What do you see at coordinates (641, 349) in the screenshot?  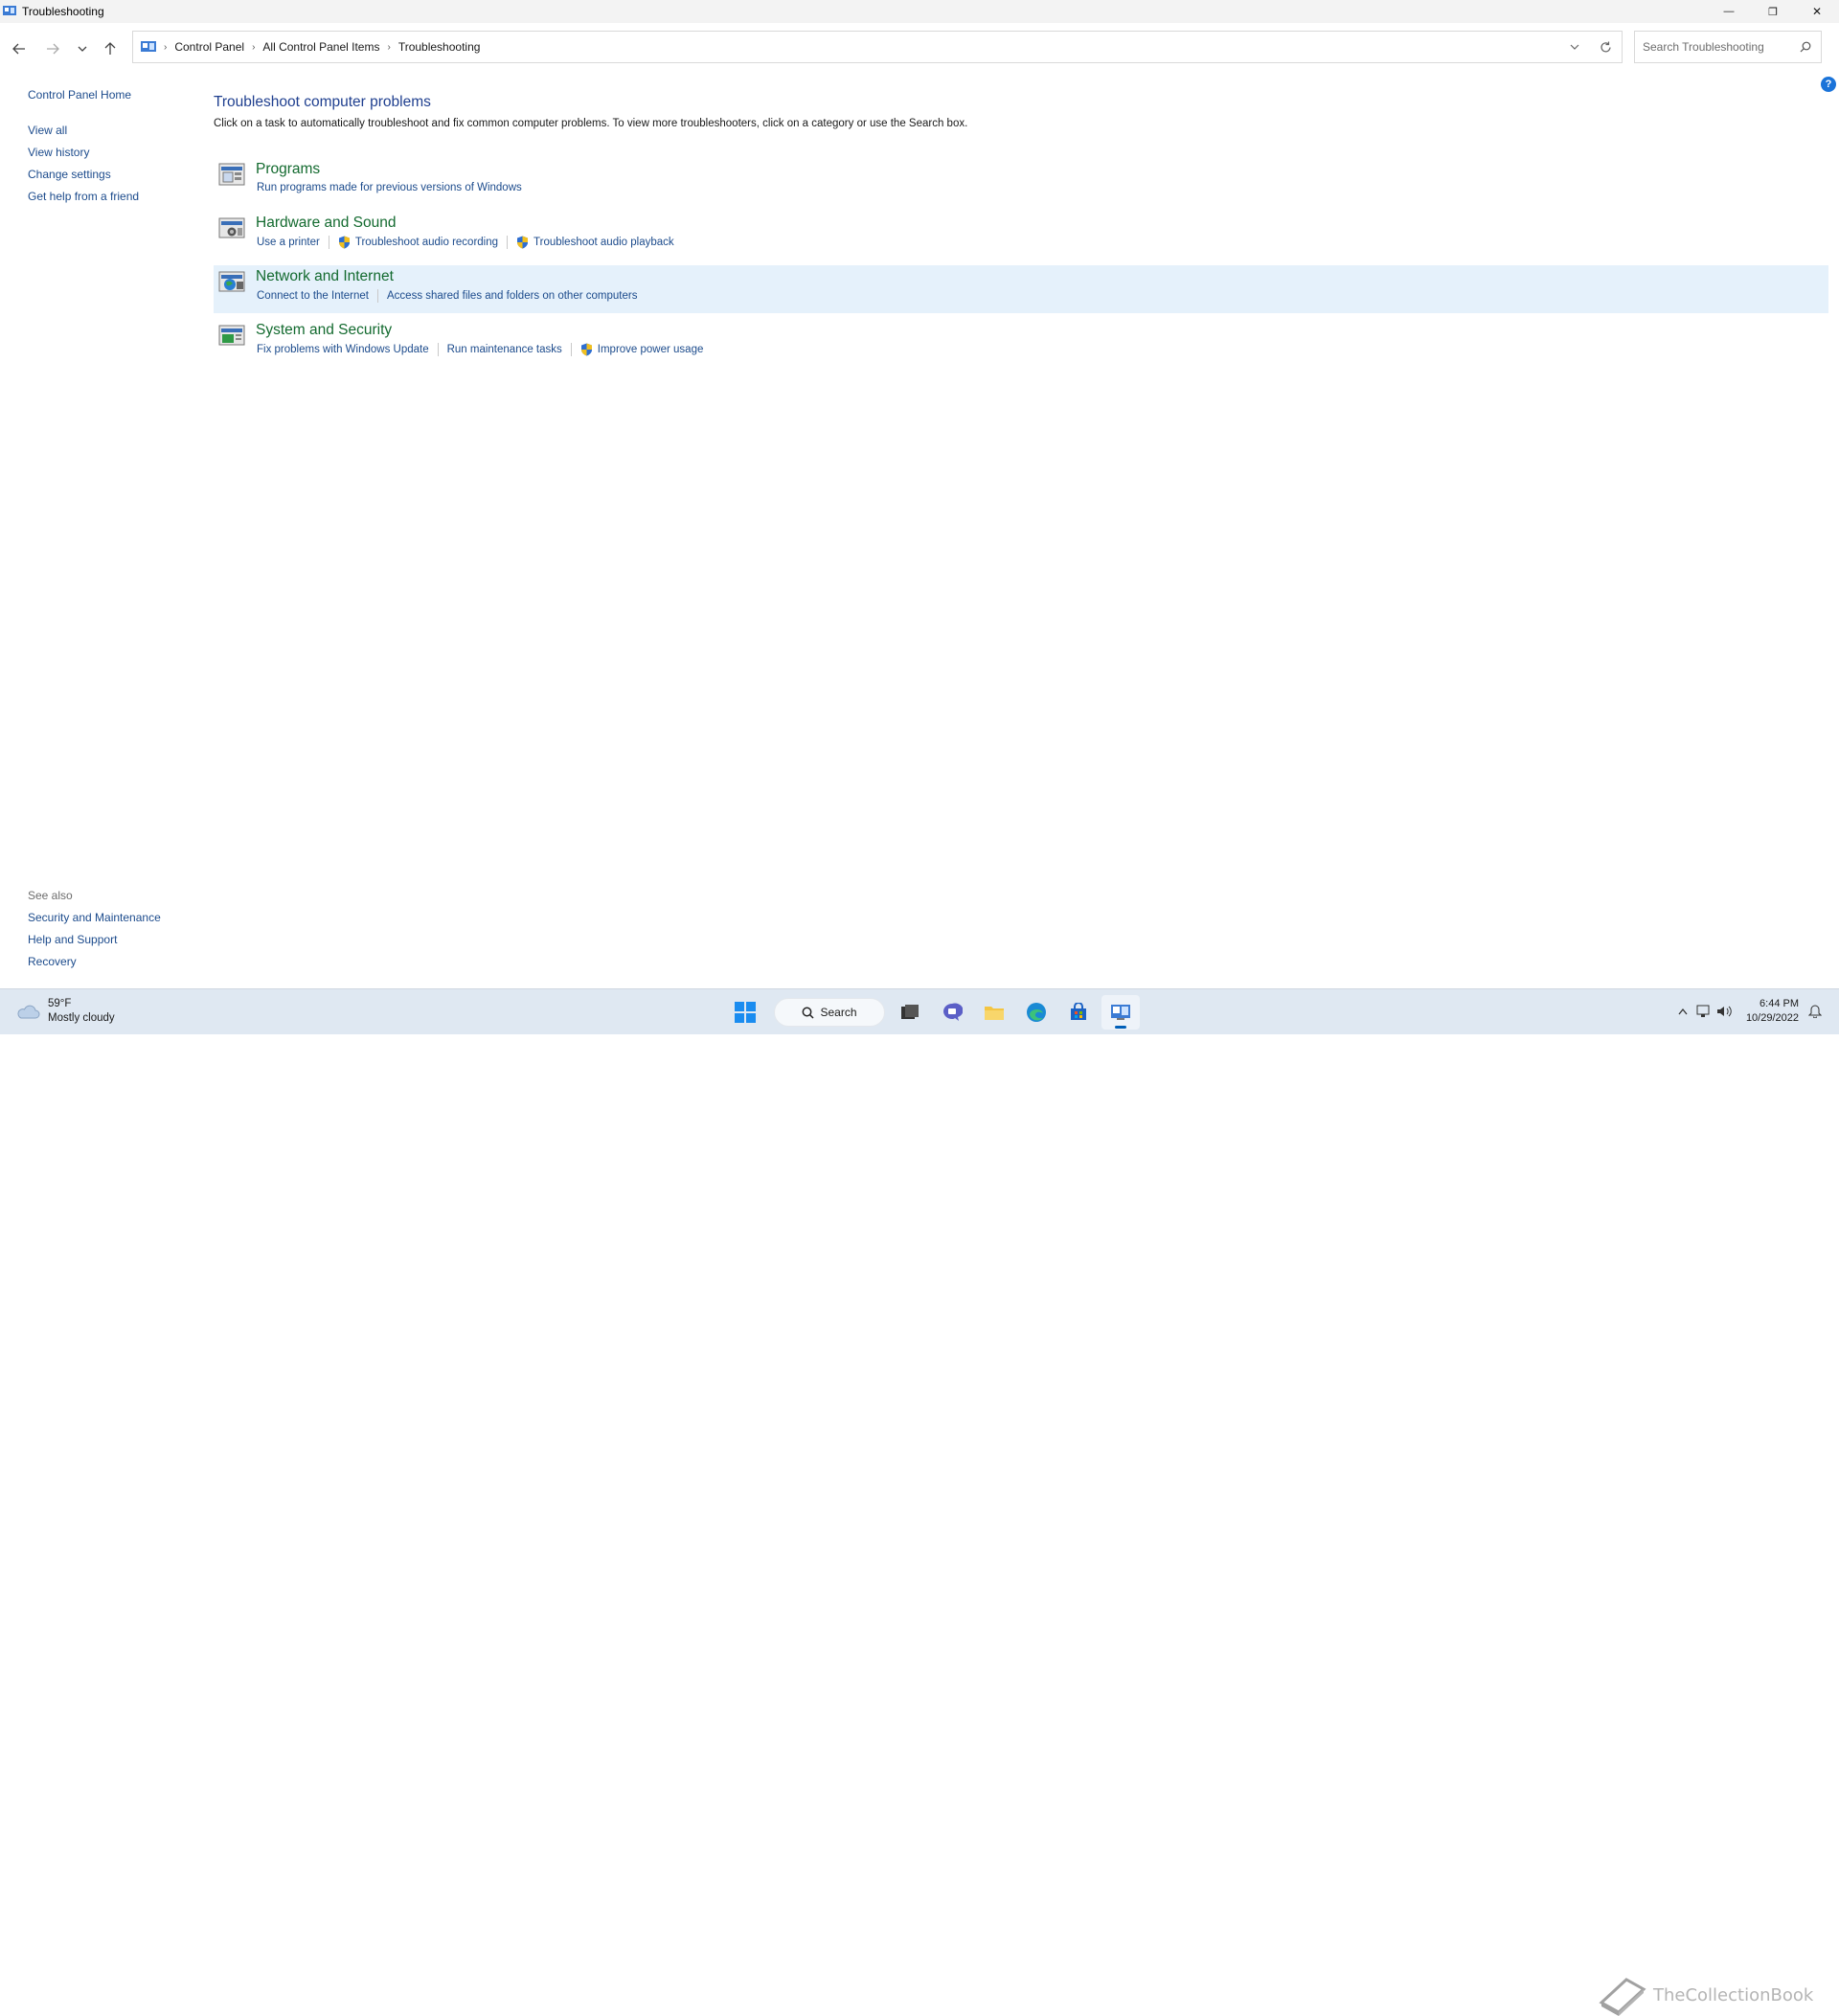 I see `link-power-usage: Improve power usage` at bounding box center [641, 349].